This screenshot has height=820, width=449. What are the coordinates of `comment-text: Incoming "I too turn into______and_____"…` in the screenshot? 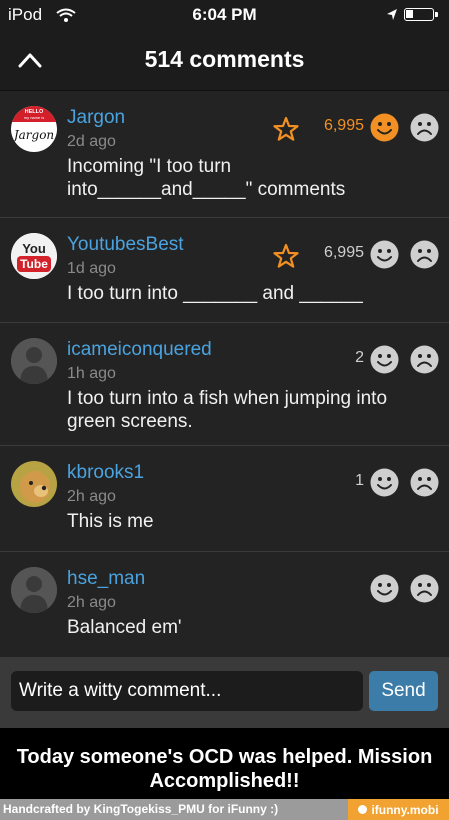 It's located at (232, 178).